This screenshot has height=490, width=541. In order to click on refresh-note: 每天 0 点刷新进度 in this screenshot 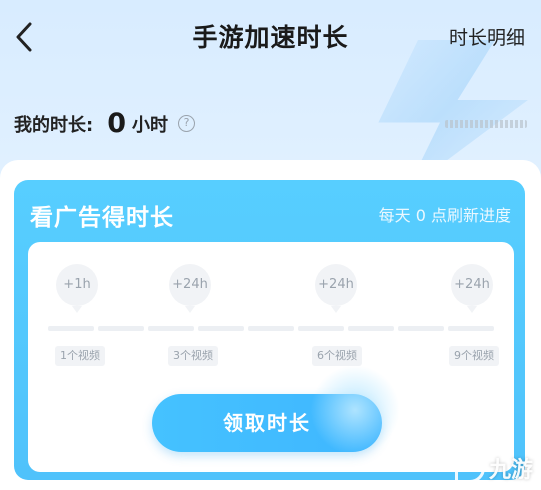, I will do `click(444, 215)`.